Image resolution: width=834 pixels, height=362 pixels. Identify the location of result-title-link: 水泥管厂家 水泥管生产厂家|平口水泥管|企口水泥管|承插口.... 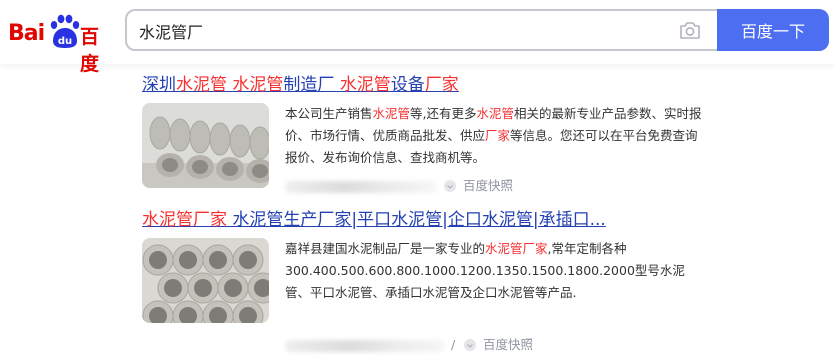
(422, 220).